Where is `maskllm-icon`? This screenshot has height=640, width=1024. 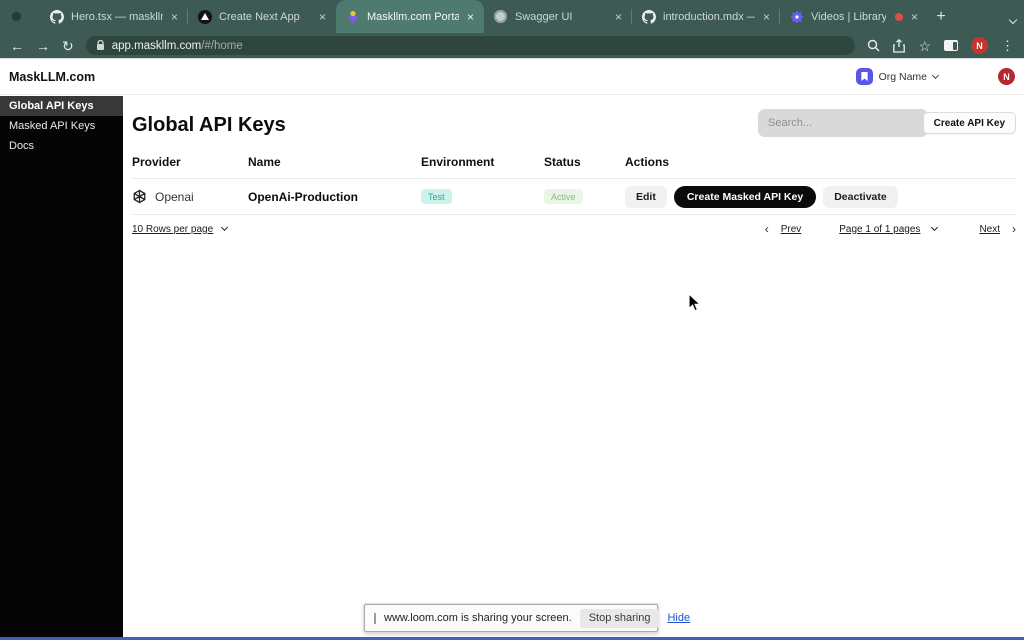
maskllm-icon is located at coordinates (352, 16).